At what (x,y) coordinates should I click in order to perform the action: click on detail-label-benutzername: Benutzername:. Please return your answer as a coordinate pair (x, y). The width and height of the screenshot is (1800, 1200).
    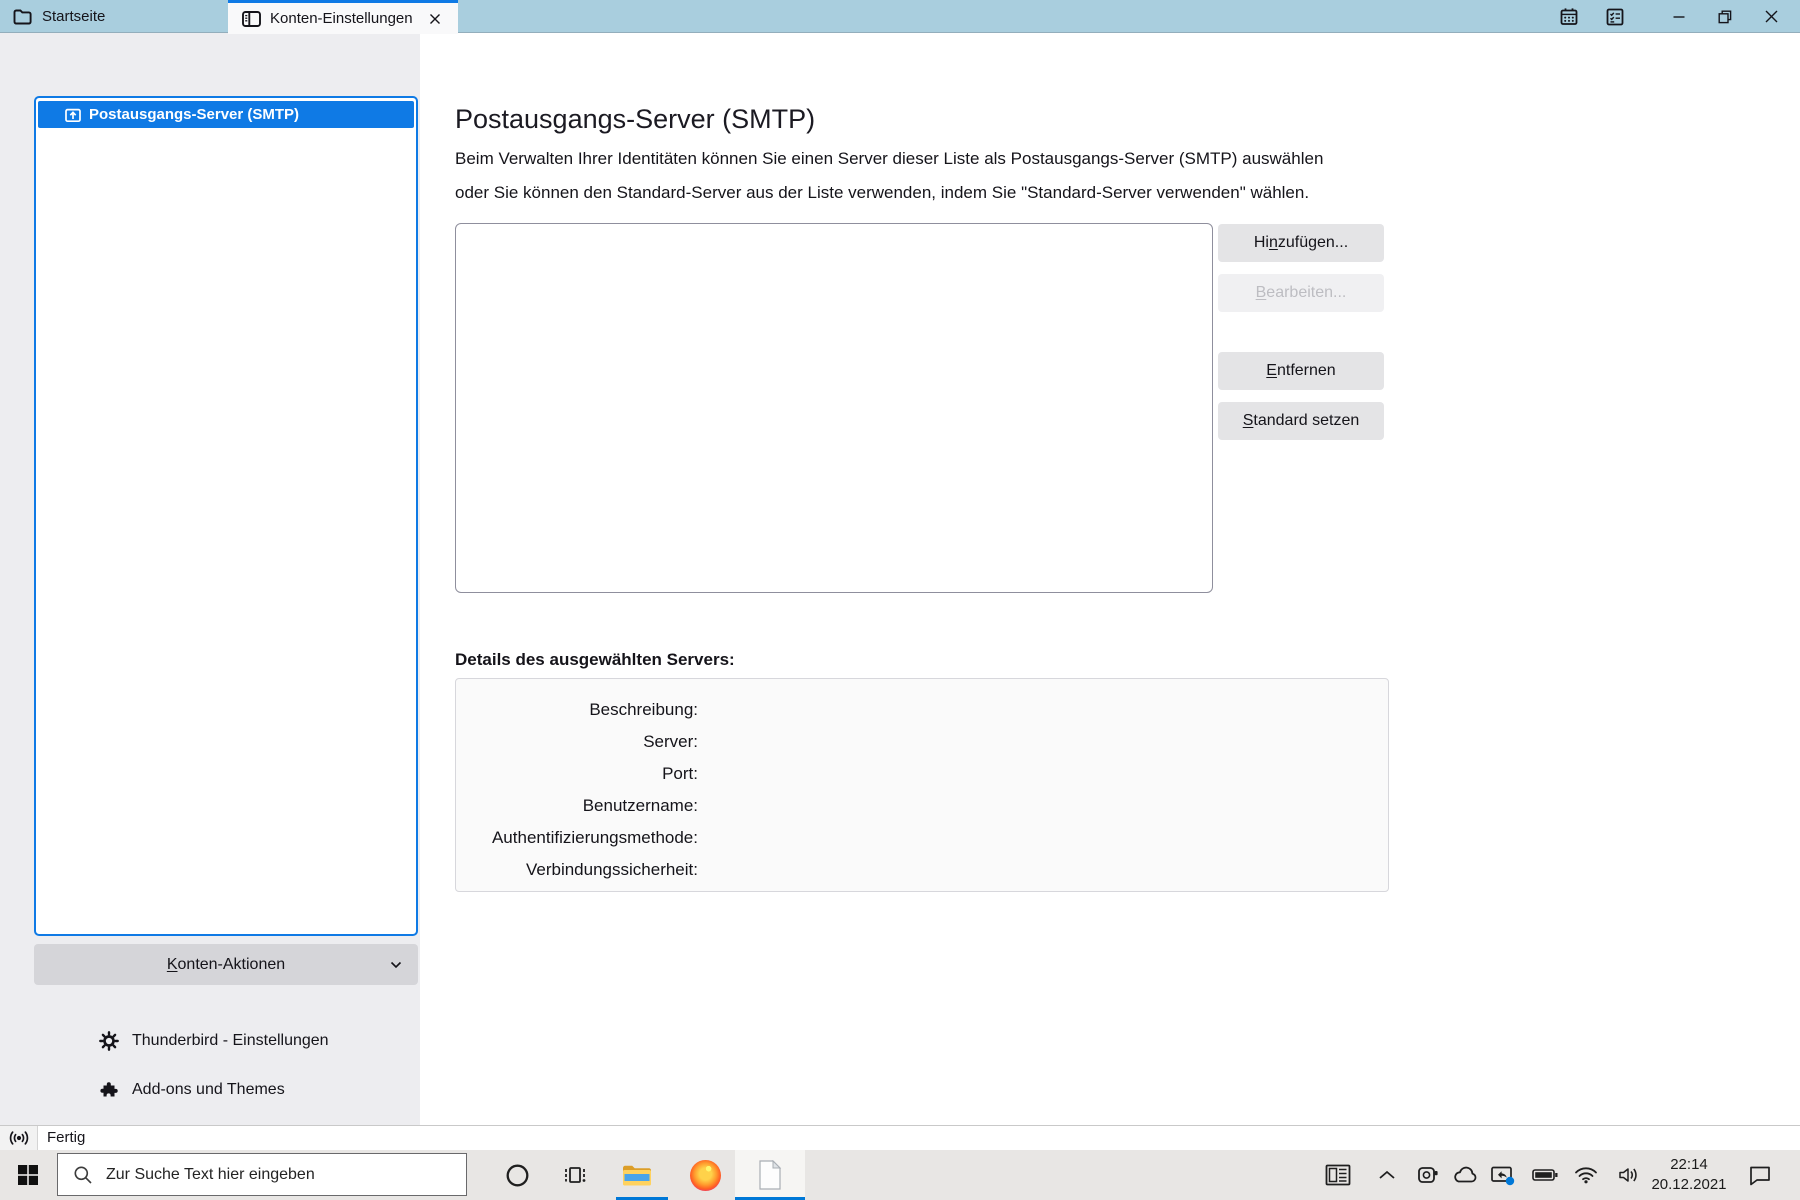
    Looking at the image, I should click on (640, 805).